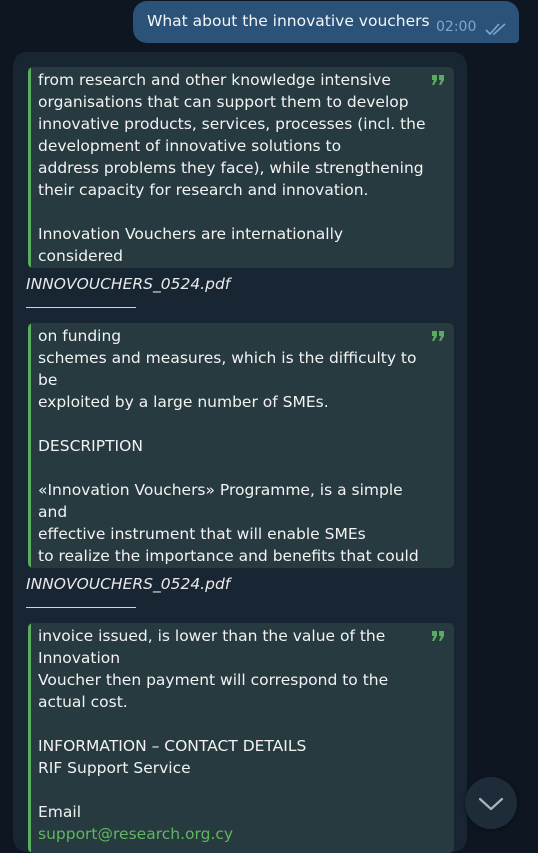 The width and height of the screenshot is (538, 853). I want to click on double-check-icon, so click(497, 30).